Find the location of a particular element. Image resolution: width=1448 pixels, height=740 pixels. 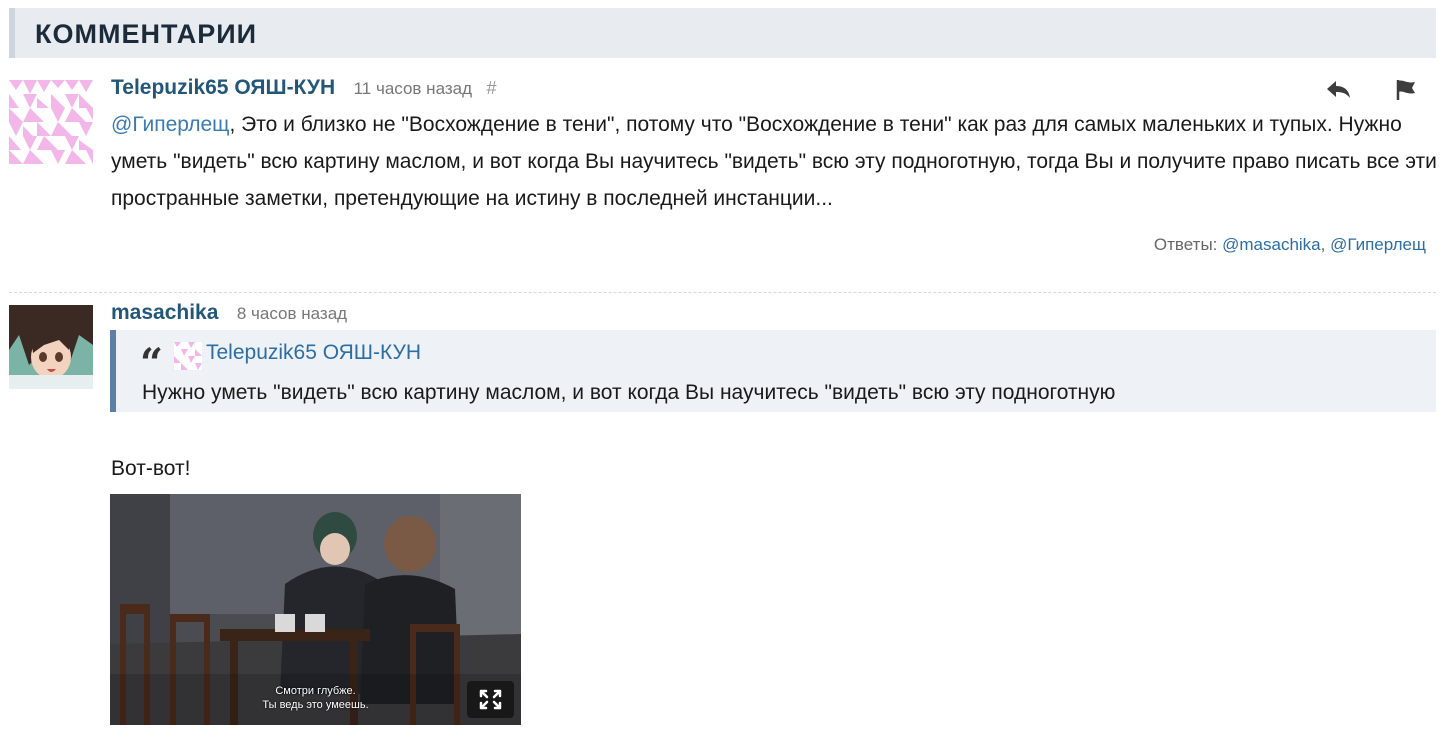

comments-header: КОММЕНТАРИИ is located at coordinates (722, 33).